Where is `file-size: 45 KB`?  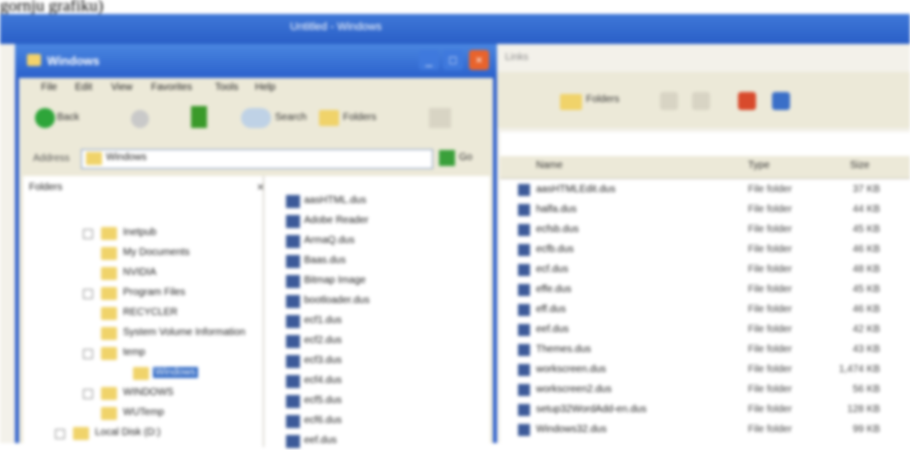
file-size: 45 KB is located at coordinates (866, 229).